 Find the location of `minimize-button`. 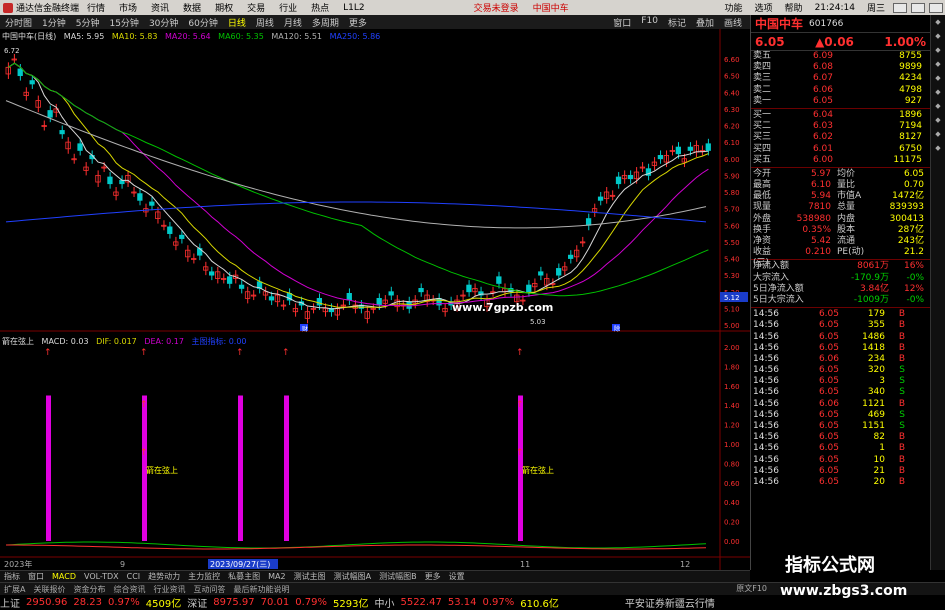

minimize-button is located at coordinates (900, 7).